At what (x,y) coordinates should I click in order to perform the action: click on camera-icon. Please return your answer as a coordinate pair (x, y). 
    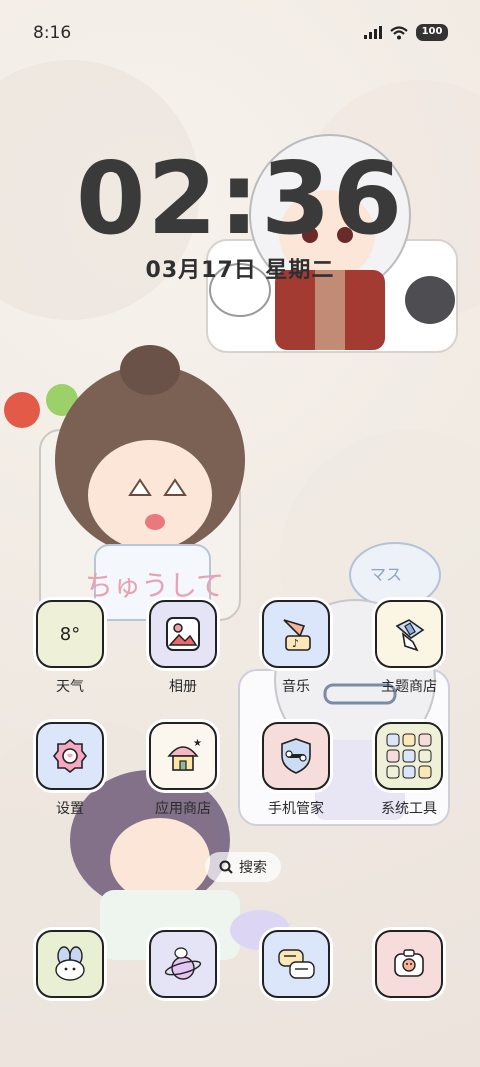
    Looking at the image, I should click on (409, 964).